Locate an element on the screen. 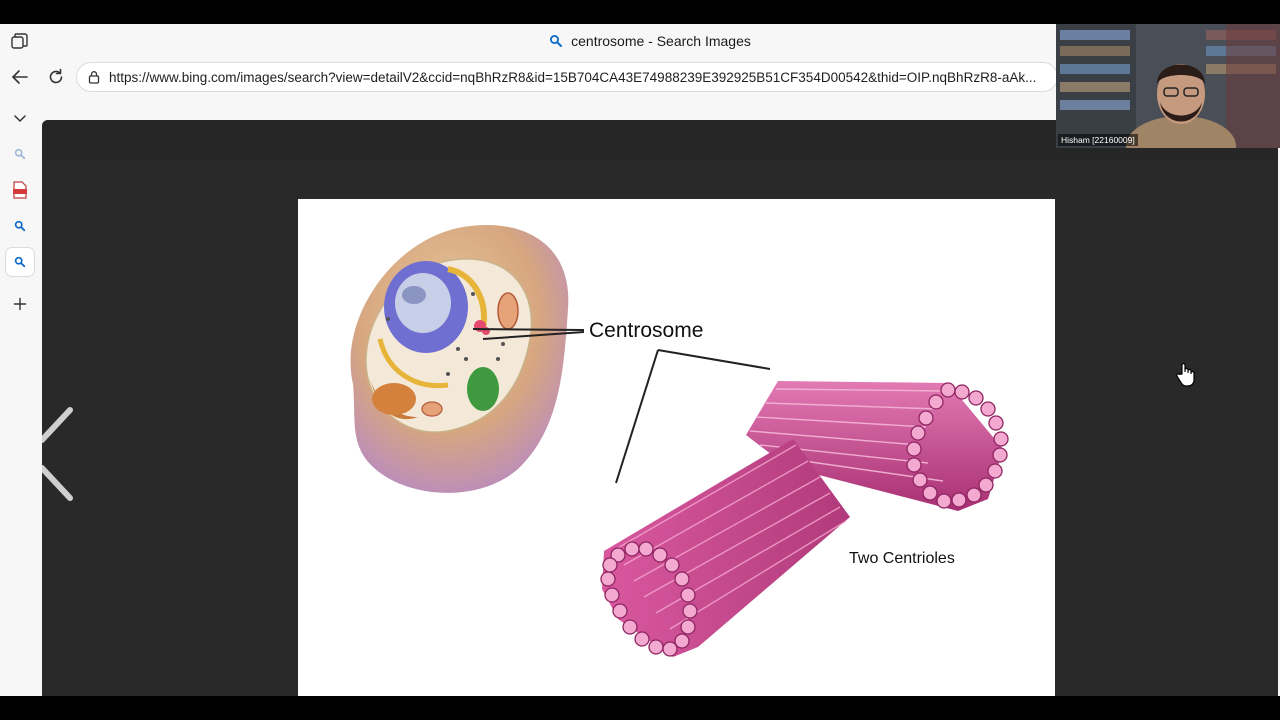 Image resolution: width=1280 pixels, height=720 pixels. label-centrosome: Centrosome is located at coordinates (646, 330).